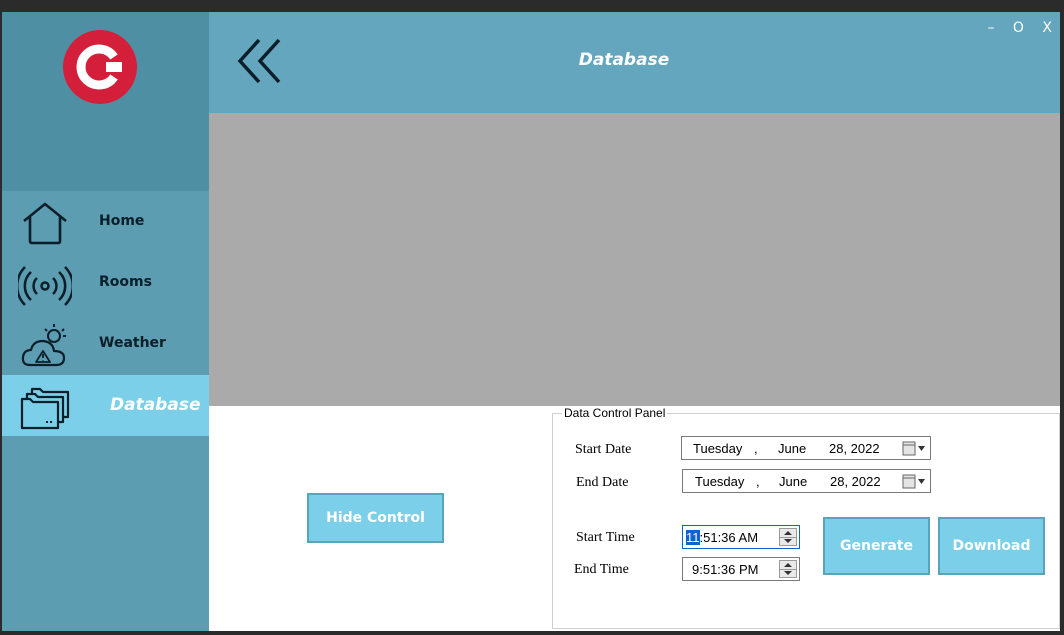  I want to click on sidebar-item-label: Home, so click(122, 221).